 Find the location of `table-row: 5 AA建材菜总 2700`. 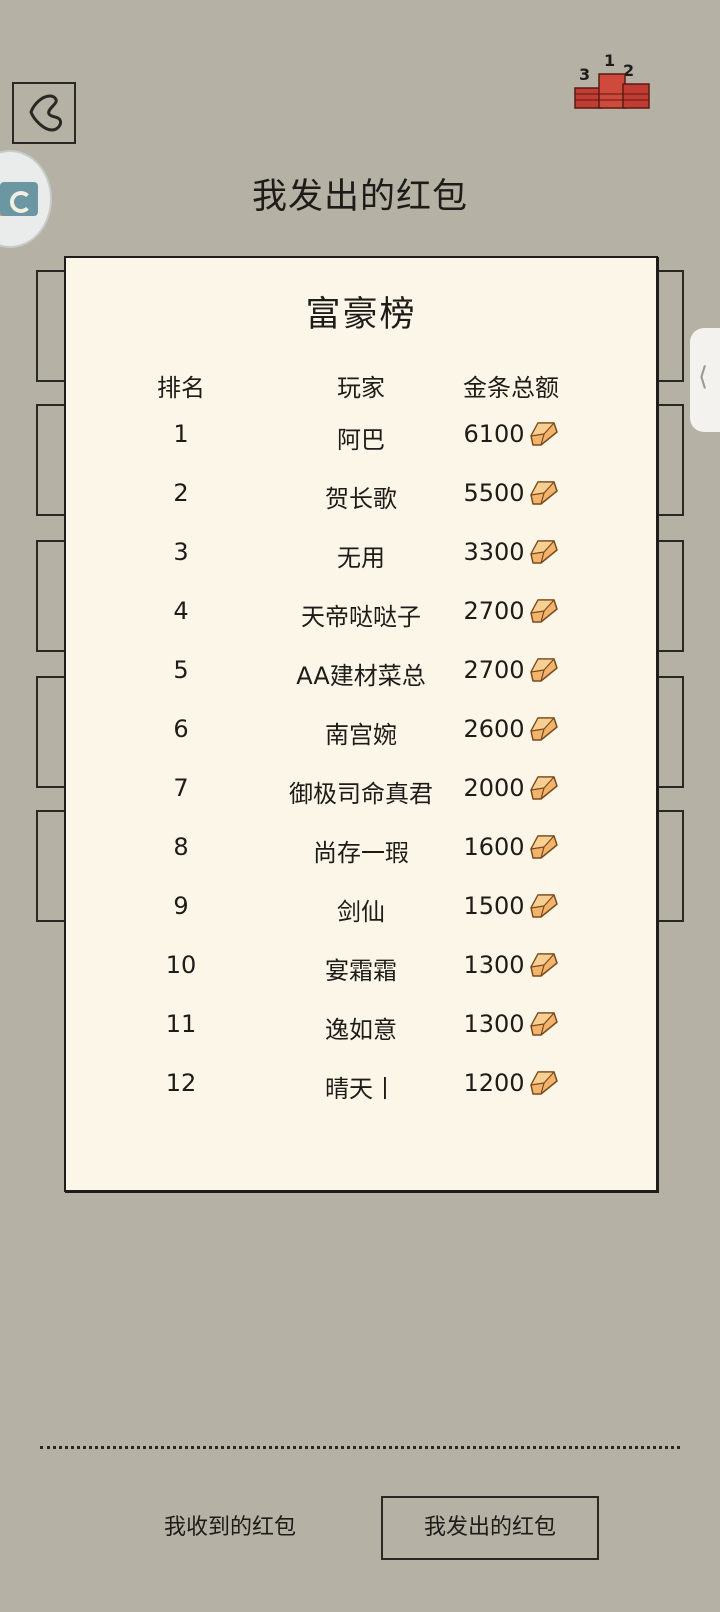

table-row: 5 AA建材菜总 2700 is located at coordinates (361, 674).